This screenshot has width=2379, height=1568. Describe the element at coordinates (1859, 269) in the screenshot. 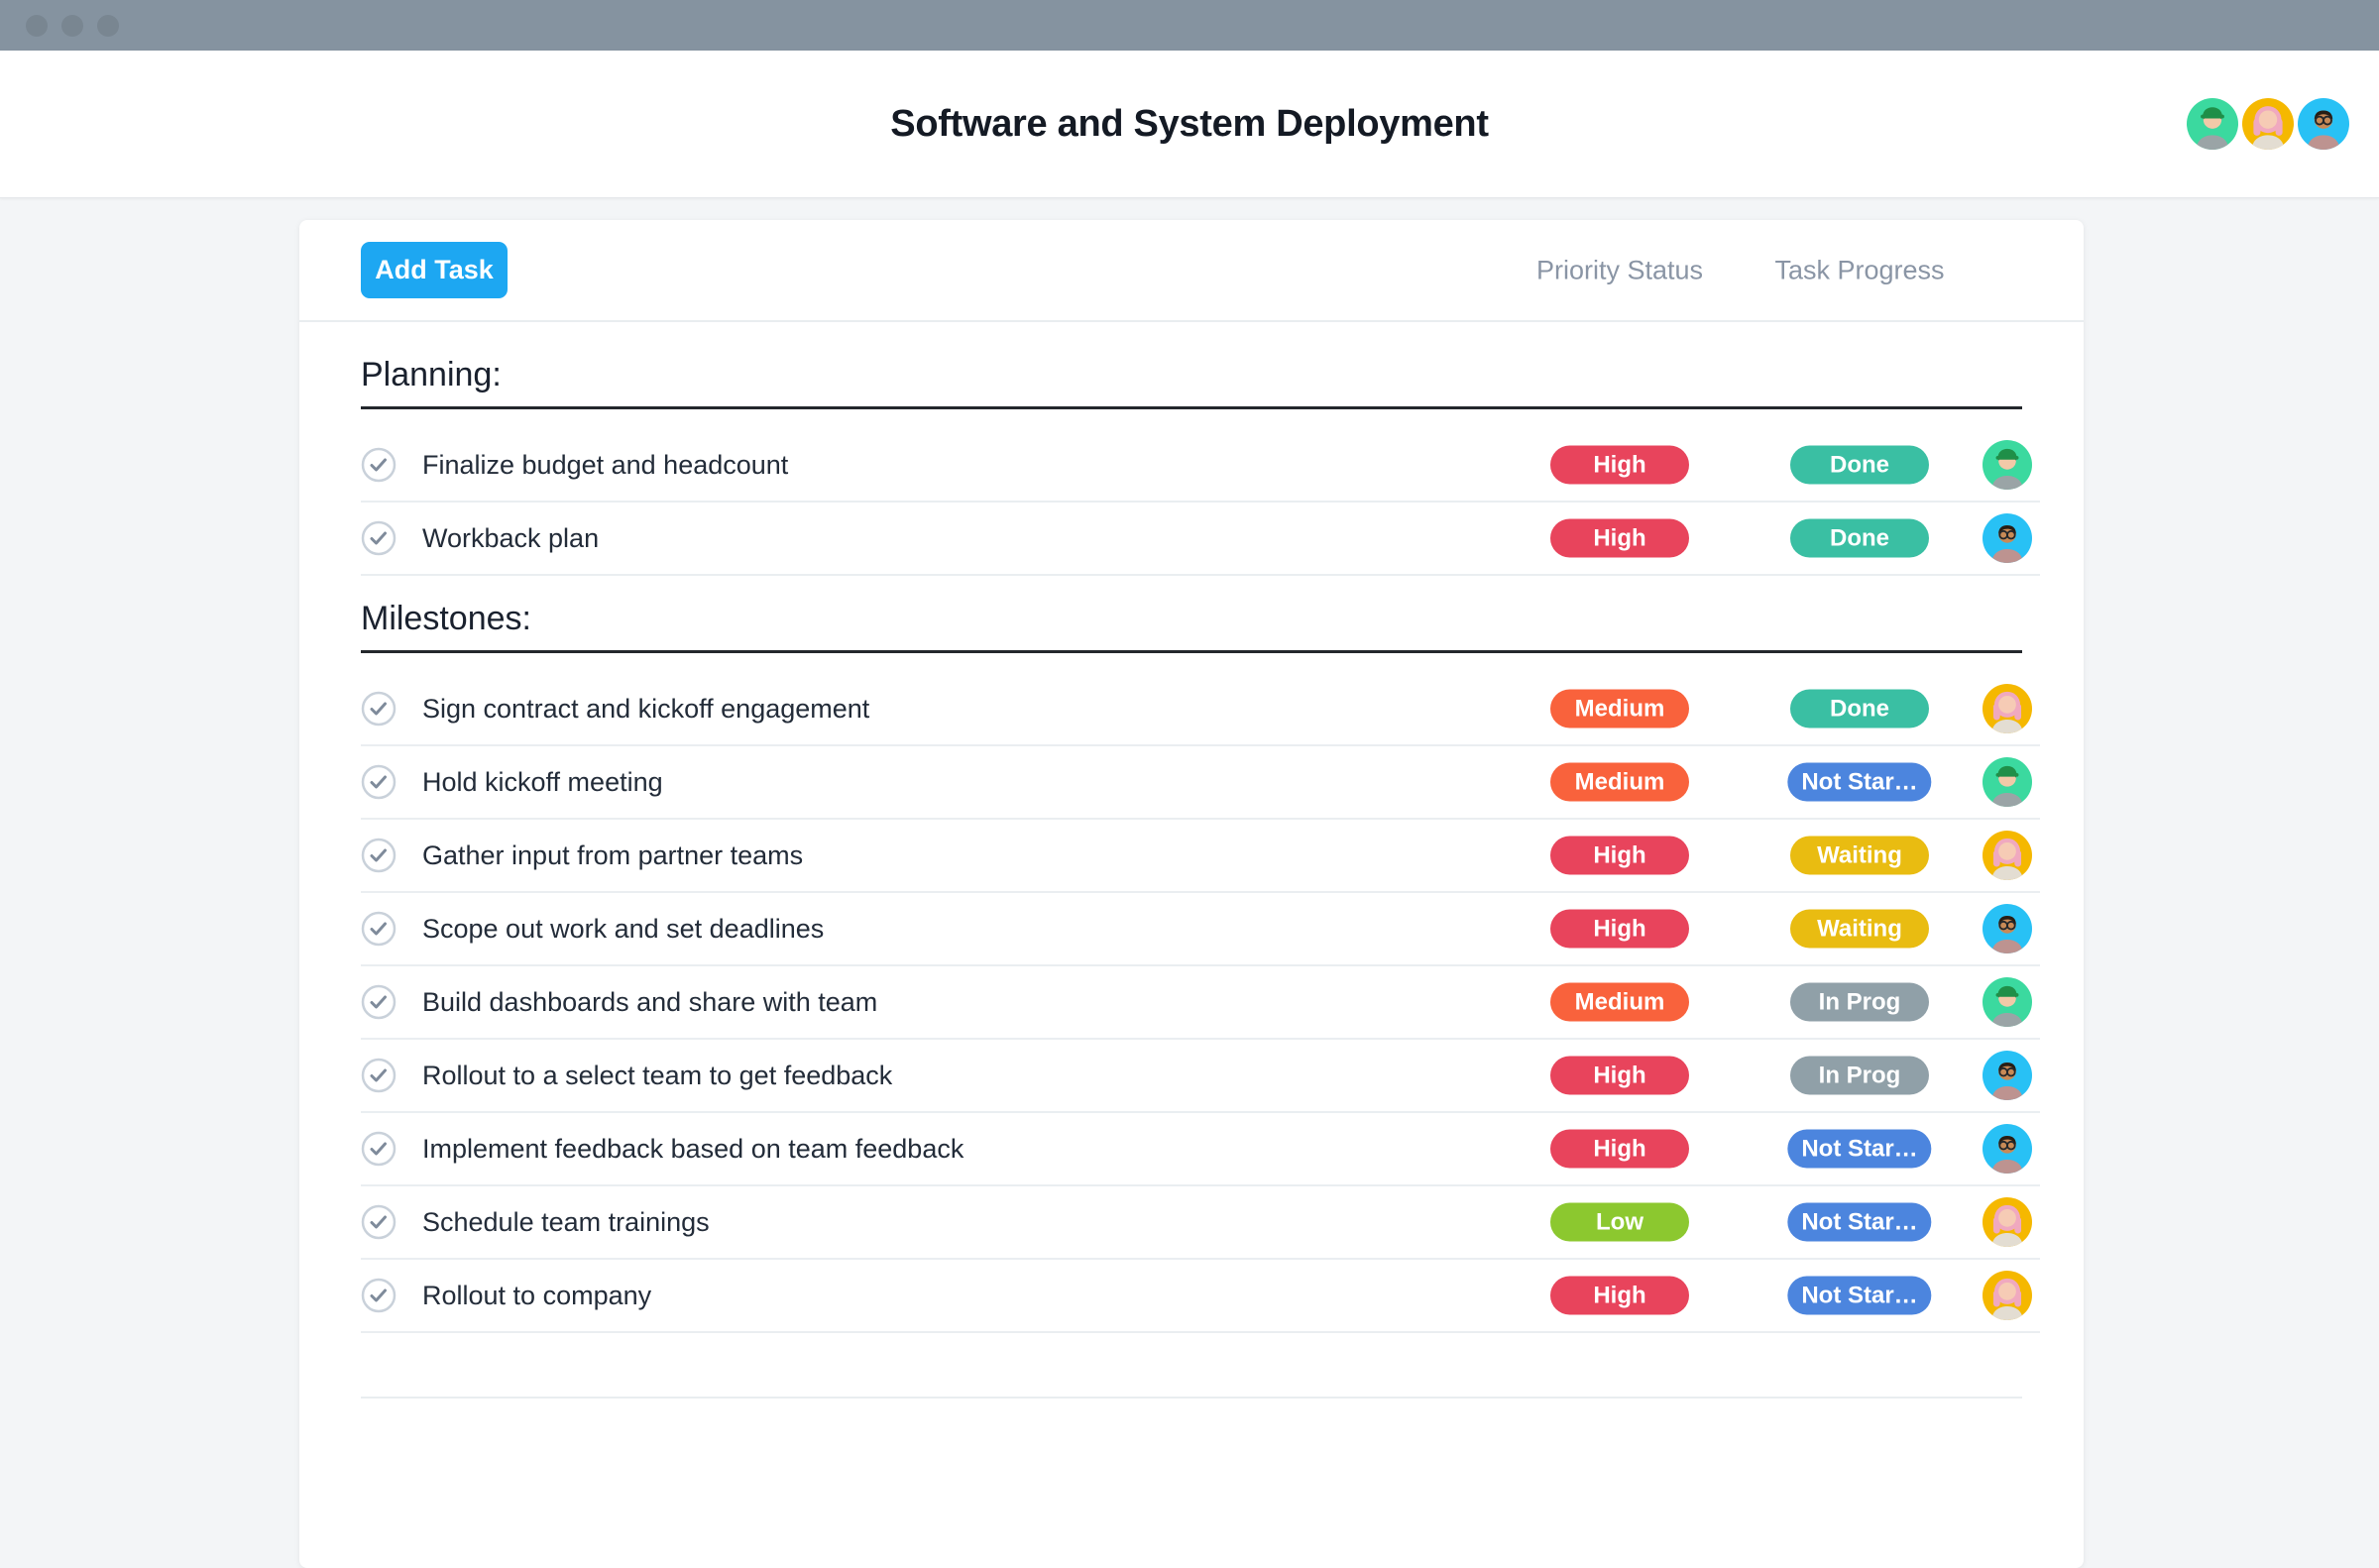

I see `column-header-task-progress: Task Progress` at that location.